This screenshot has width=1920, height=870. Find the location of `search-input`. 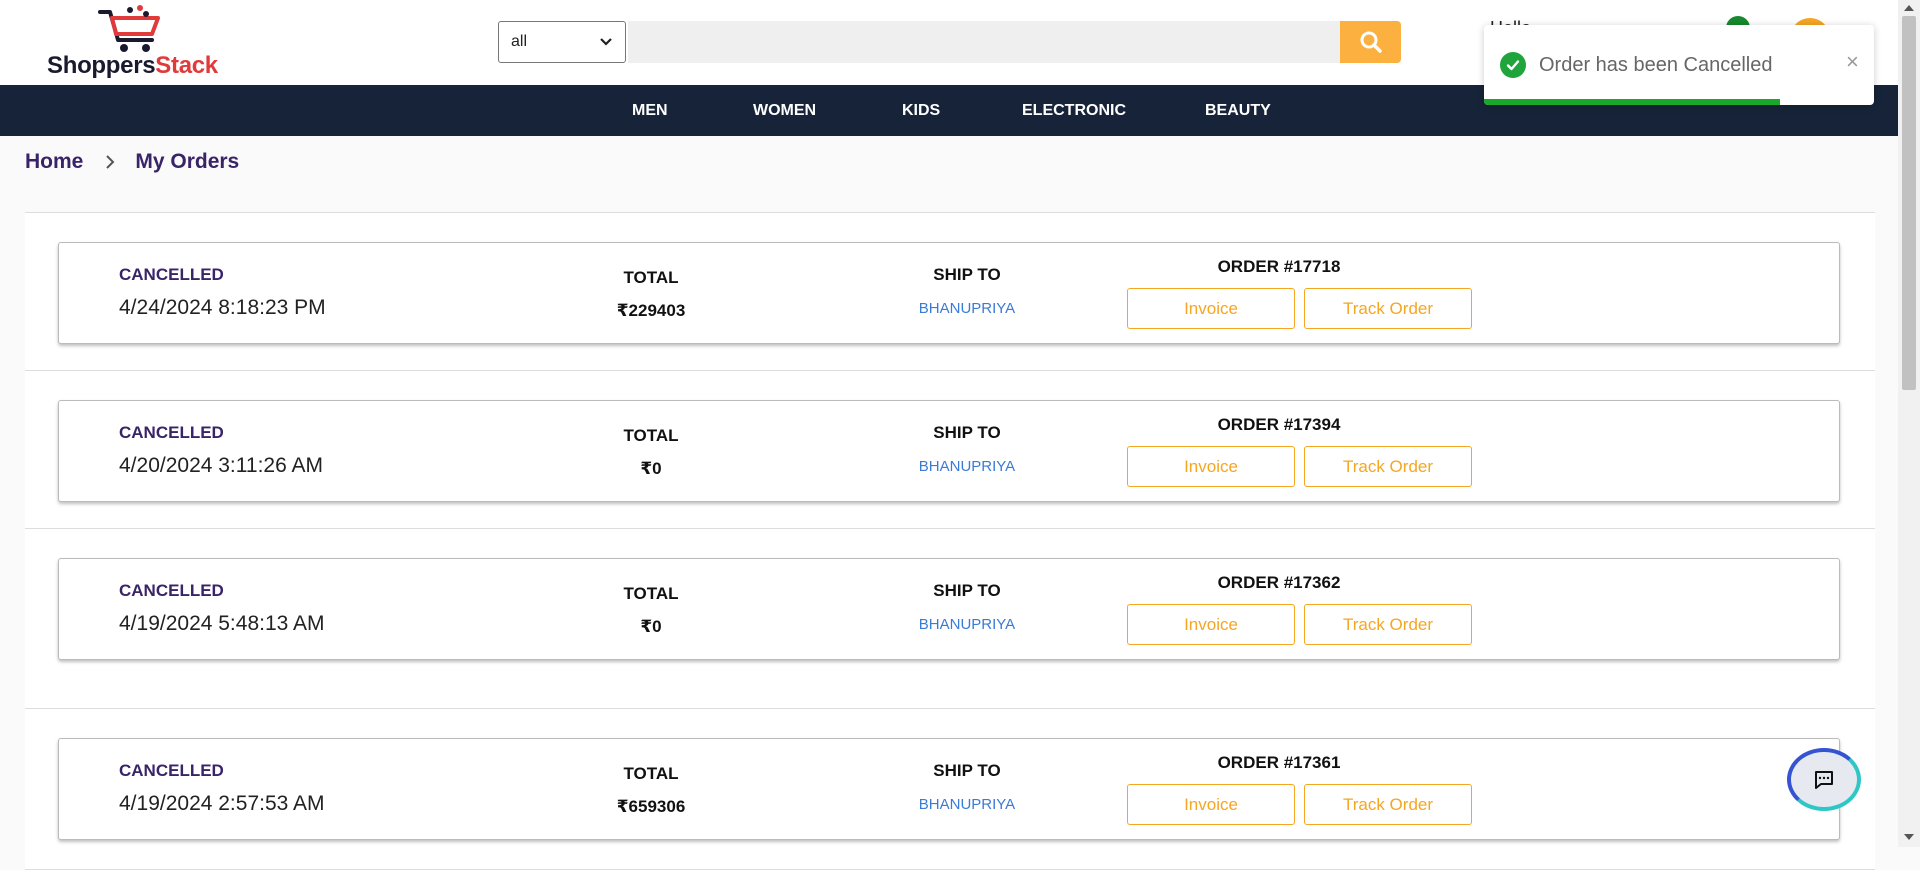

search-input is located at coordinates (984, 42).